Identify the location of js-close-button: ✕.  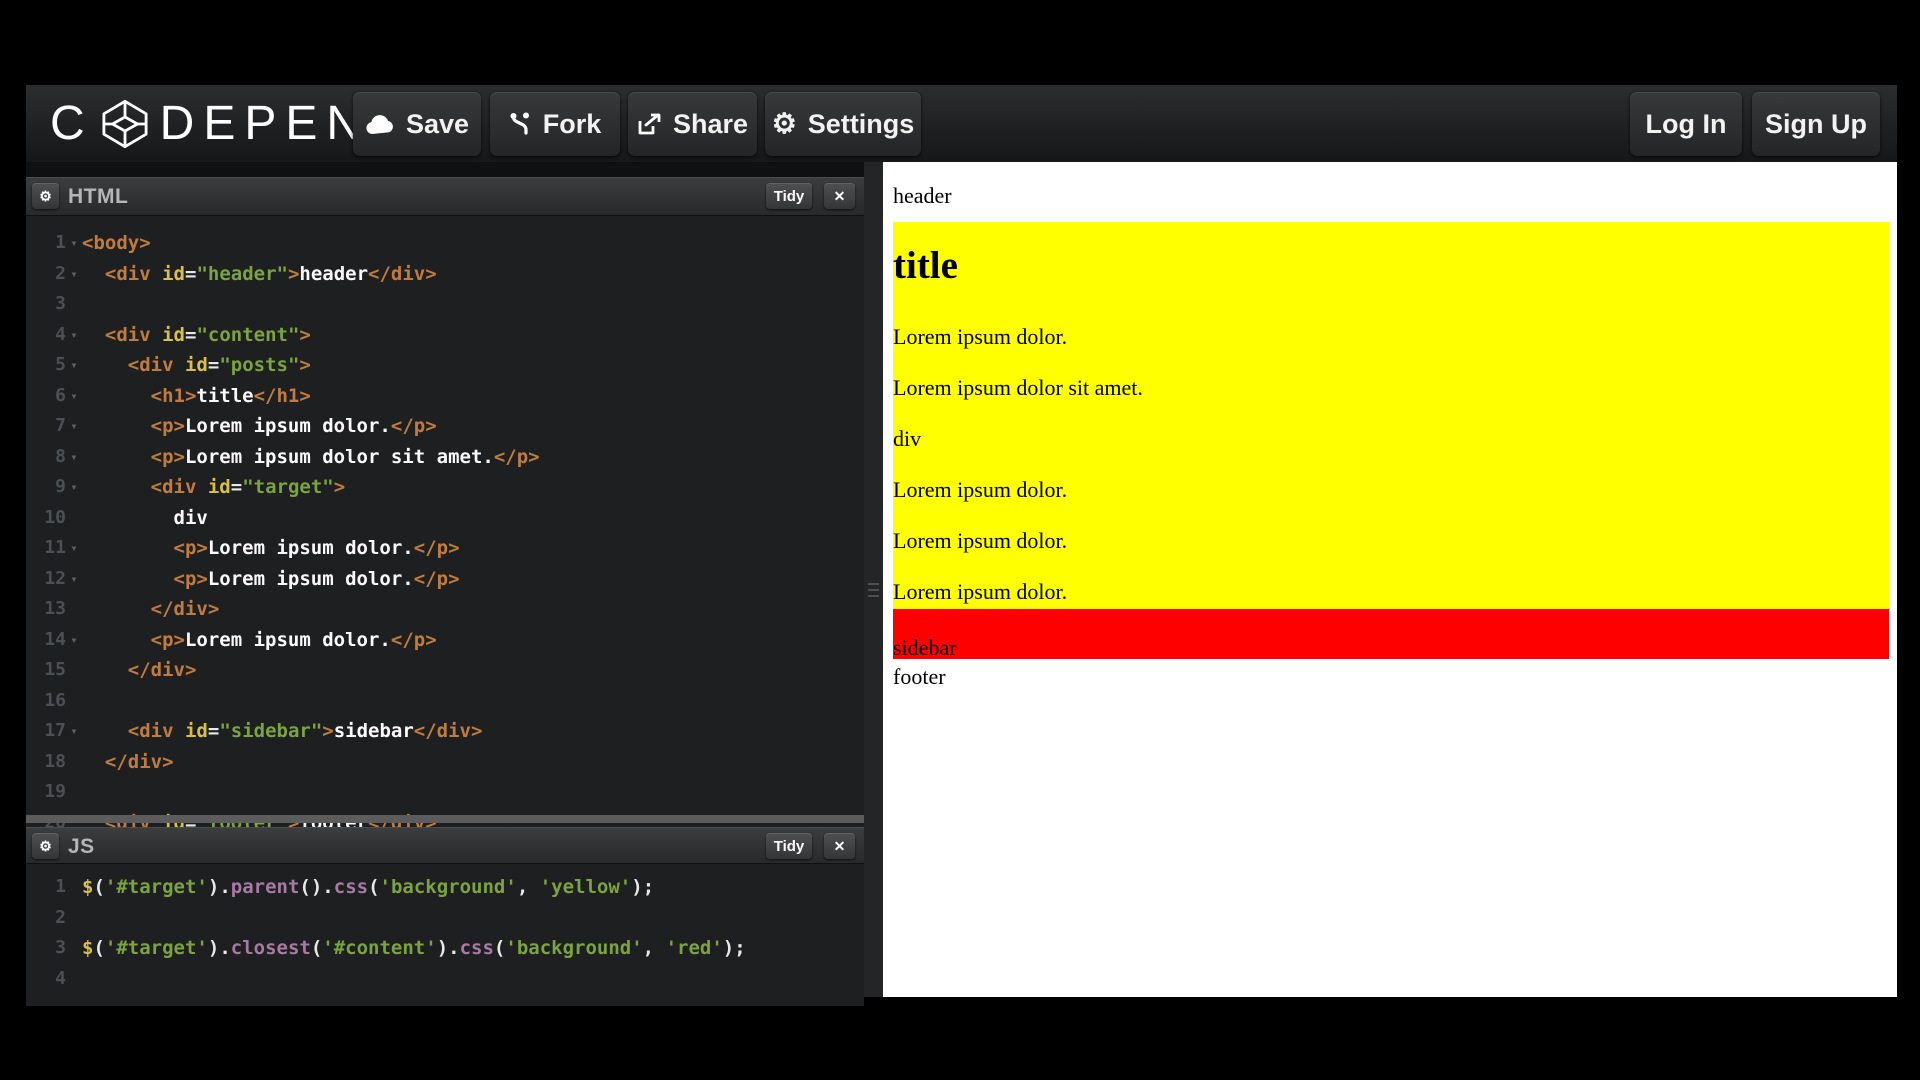
(839, 846).